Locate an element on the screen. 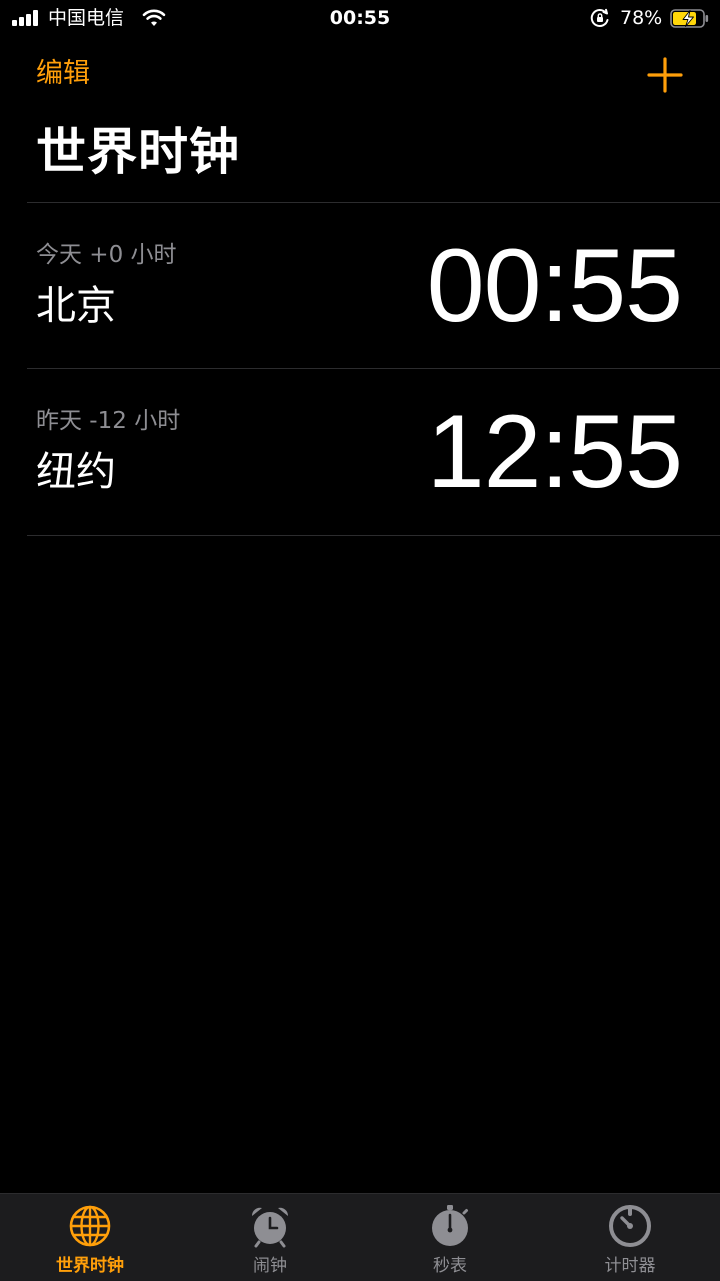 The width and height of the screenshot is (720, 1281). tab-stopwatch: 秒表 is located at coordinates (450, 1237).